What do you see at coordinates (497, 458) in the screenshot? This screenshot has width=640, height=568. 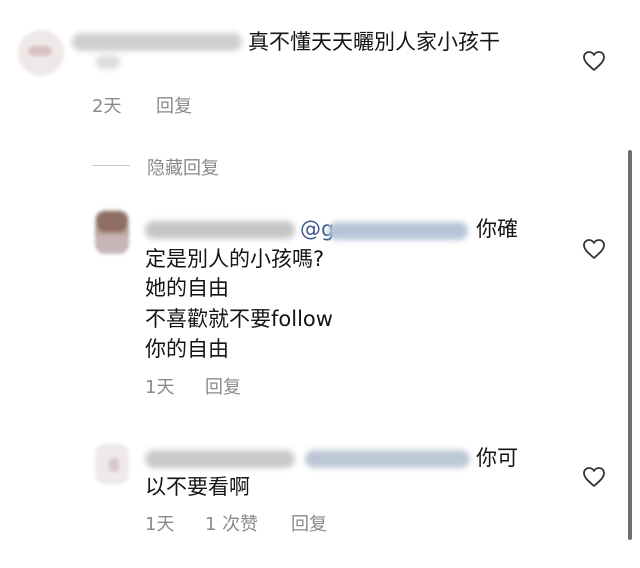 I see `reply-text-first-line: 你可` at bounding box center [497, 458].